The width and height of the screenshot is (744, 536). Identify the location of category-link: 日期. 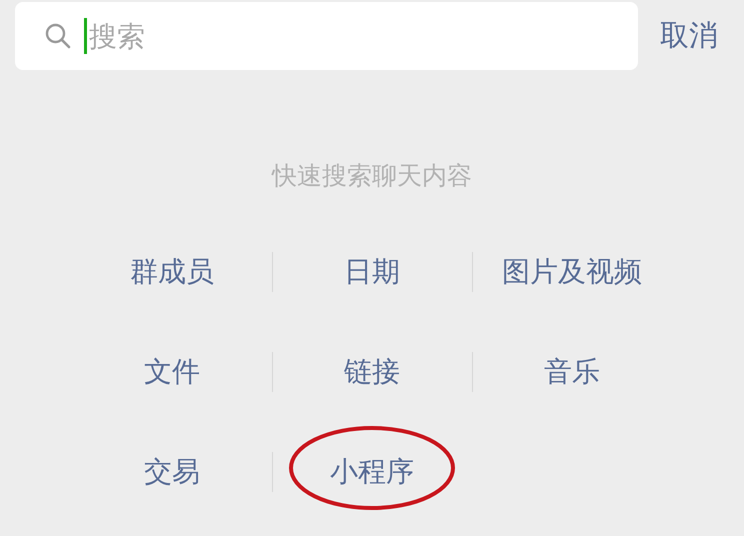
(372, 272).